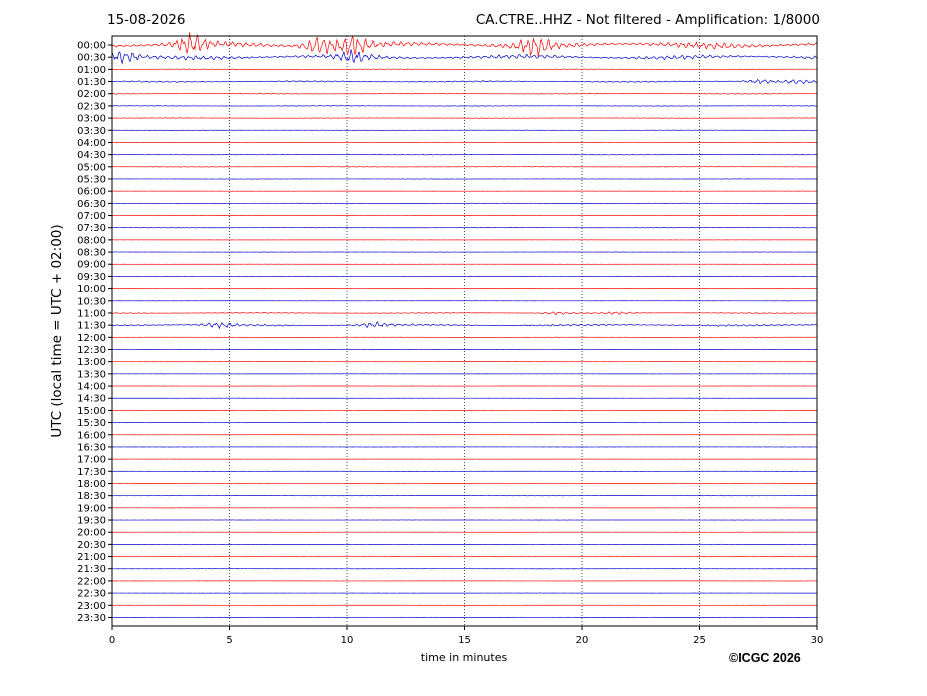 Image resolution: width=927 pixels, height=696 pixels. I want to click on y-tick-label-1100: 11:00, so click(91, 313).